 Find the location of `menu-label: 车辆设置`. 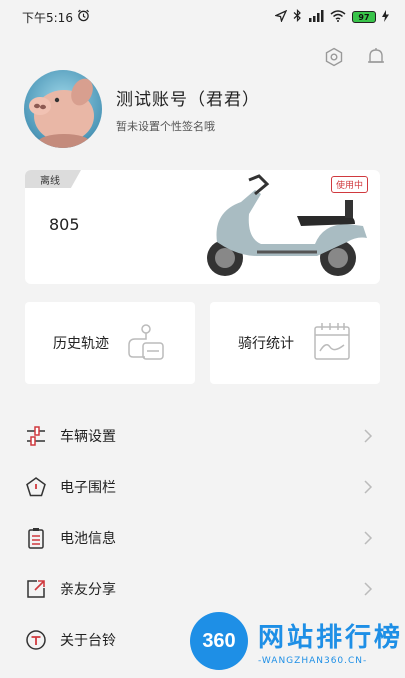

menu-label: 车辆设置 is located at coordinates (88, 436).